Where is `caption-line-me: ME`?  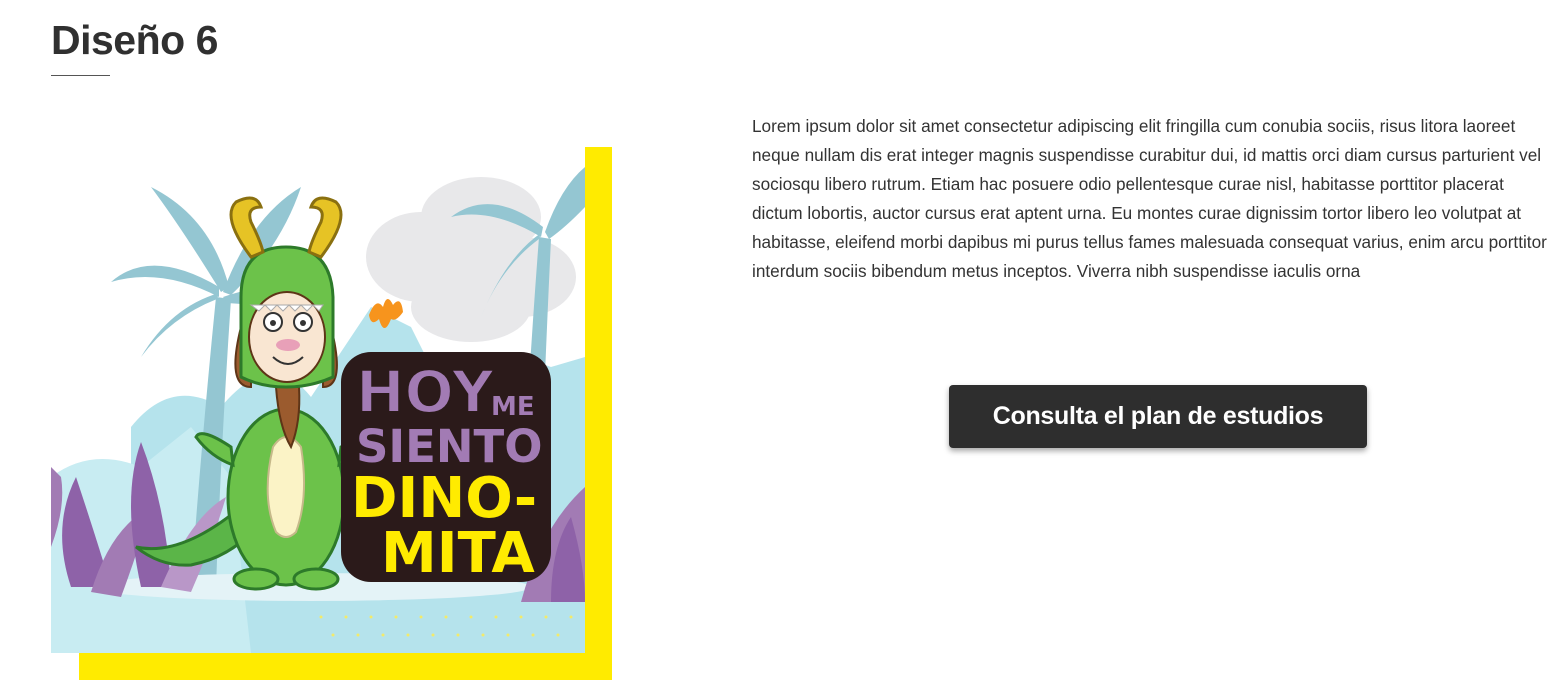 caption-line-me: ME is located at coordinates (513, 407).